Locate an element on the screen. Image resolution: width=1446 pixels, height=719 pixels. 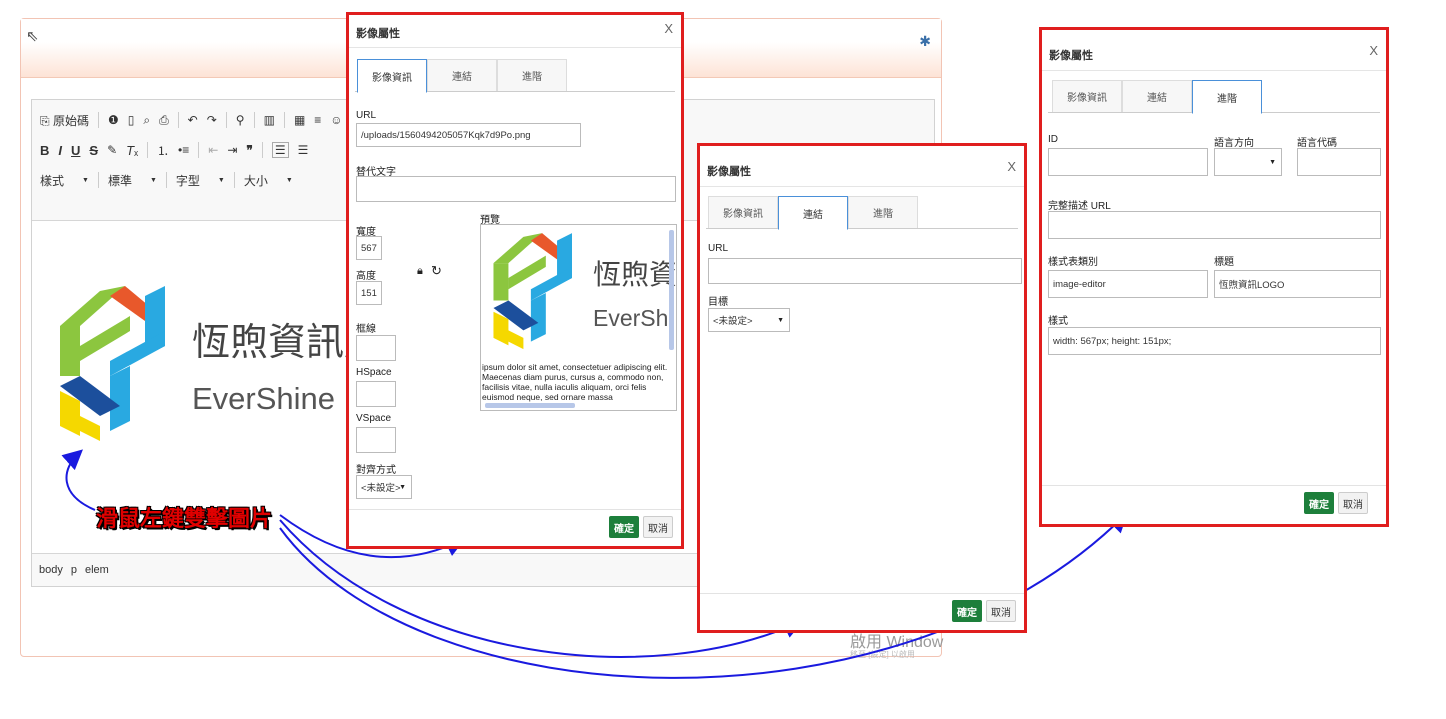
id-label: ID is located at coordinates (1053, 139).